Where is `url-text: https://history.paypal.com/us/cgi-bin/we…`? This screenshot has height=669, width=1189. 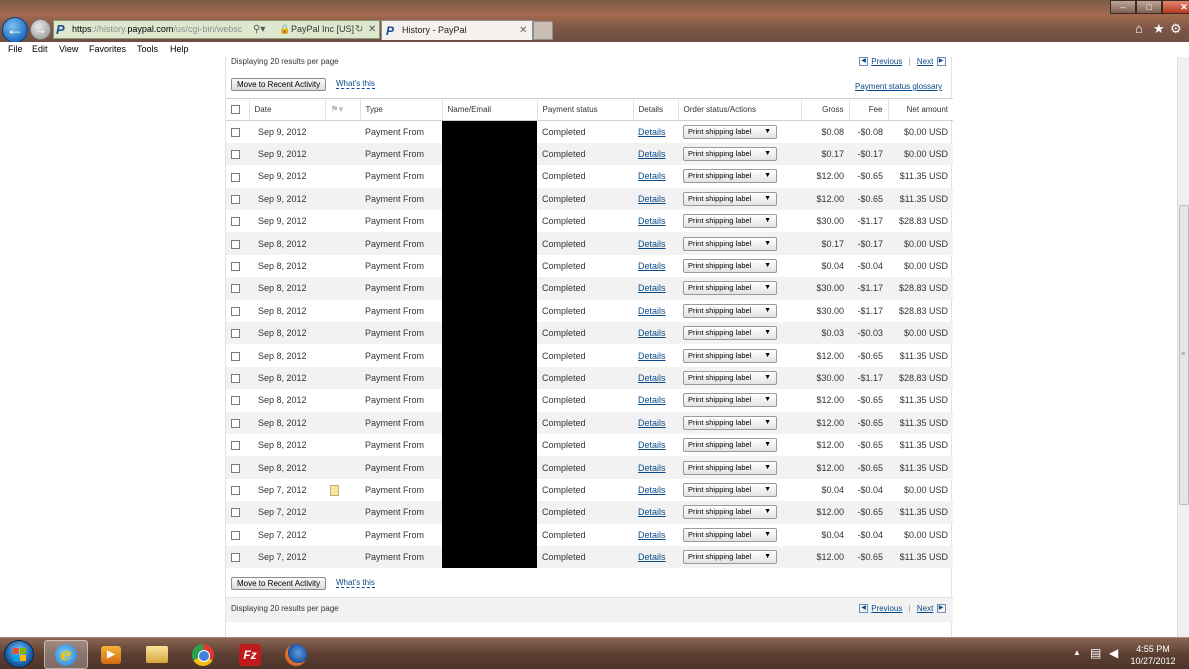 url-text: https://history.paypal.com/us/cgi-bin/we… is located at coordinates (161, 29).